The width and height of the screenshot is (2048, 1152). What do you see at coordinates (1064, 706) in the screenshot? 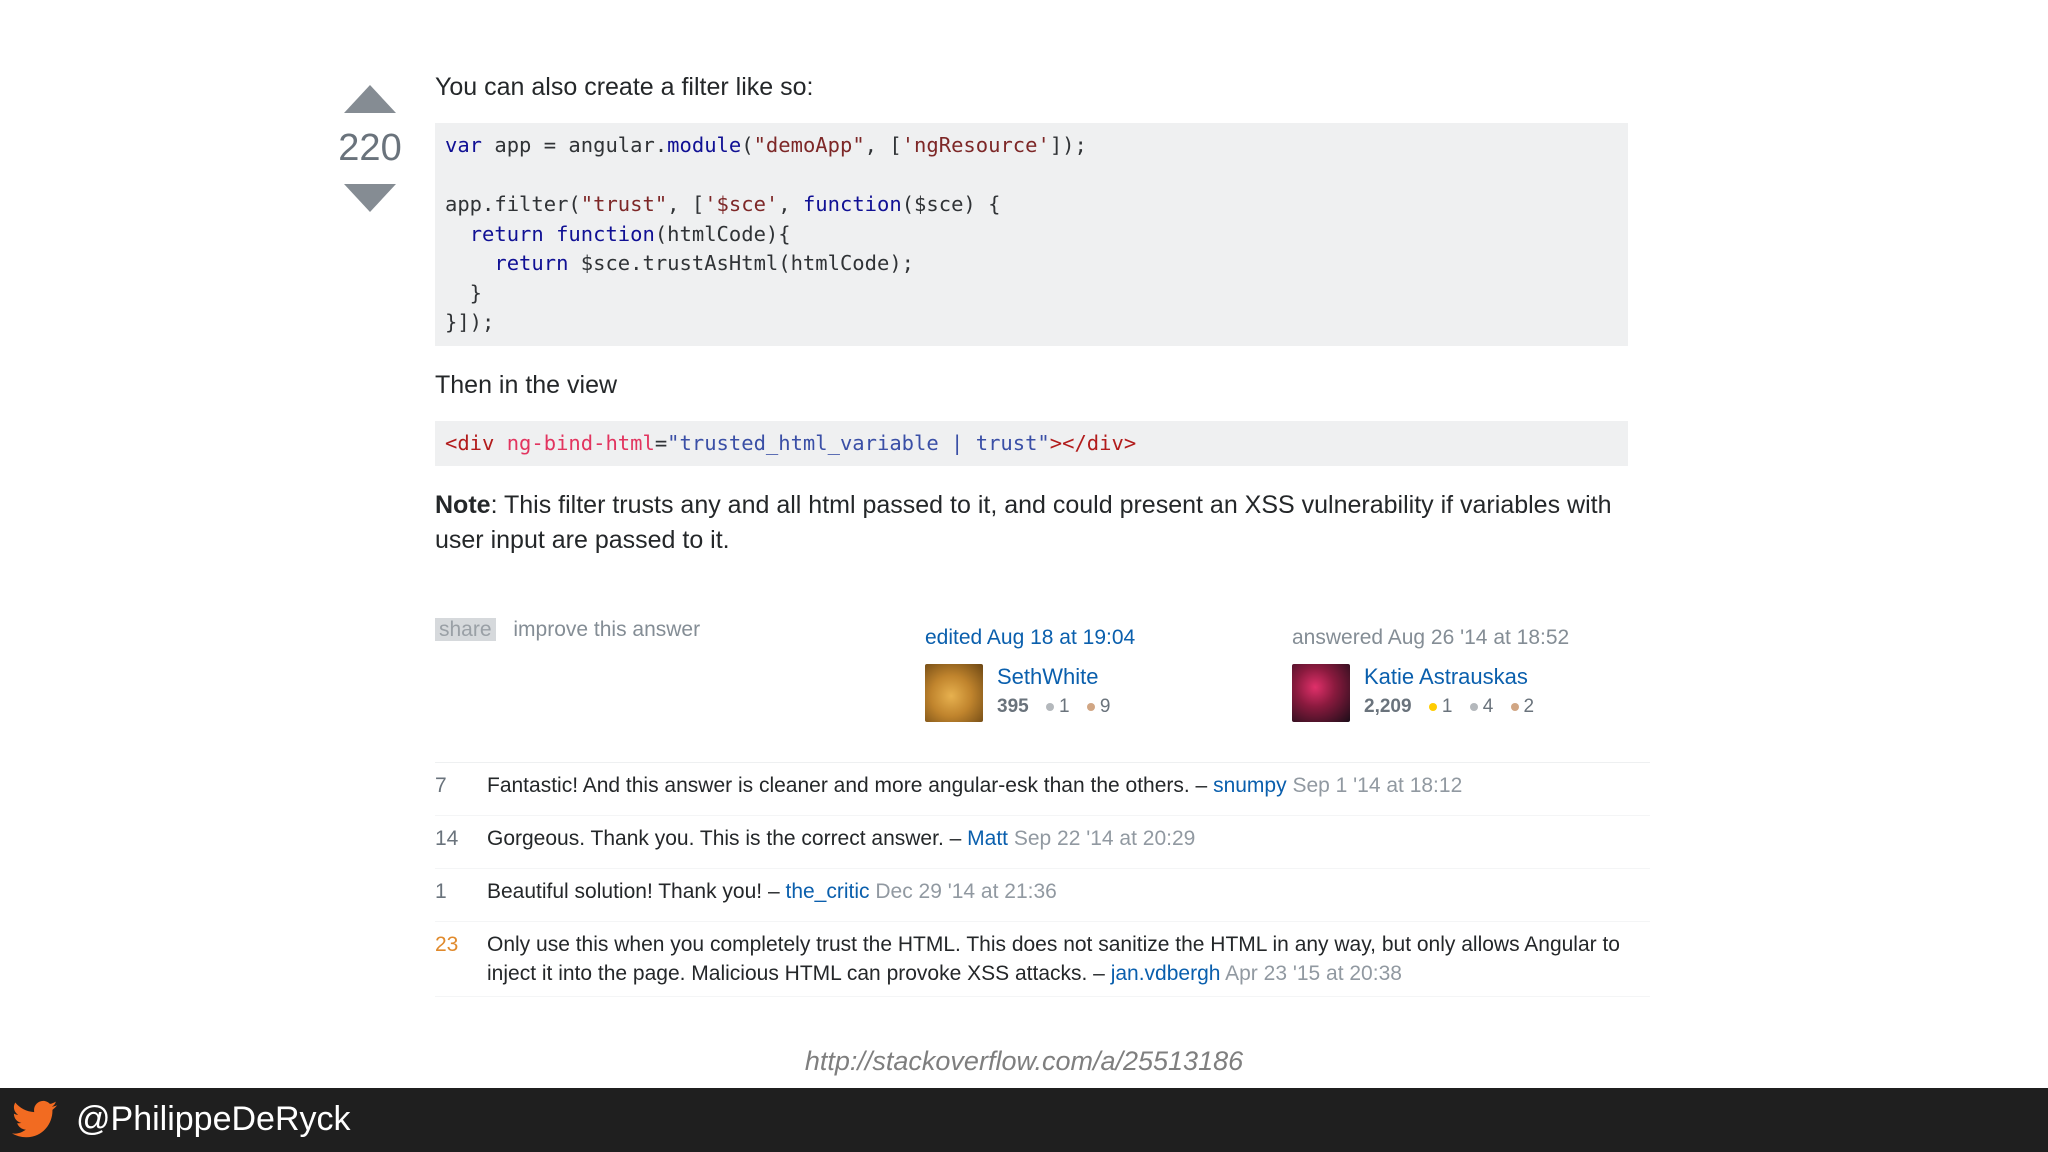
I see `silver-badge-count: 1` at bounding box center [1064, 706].